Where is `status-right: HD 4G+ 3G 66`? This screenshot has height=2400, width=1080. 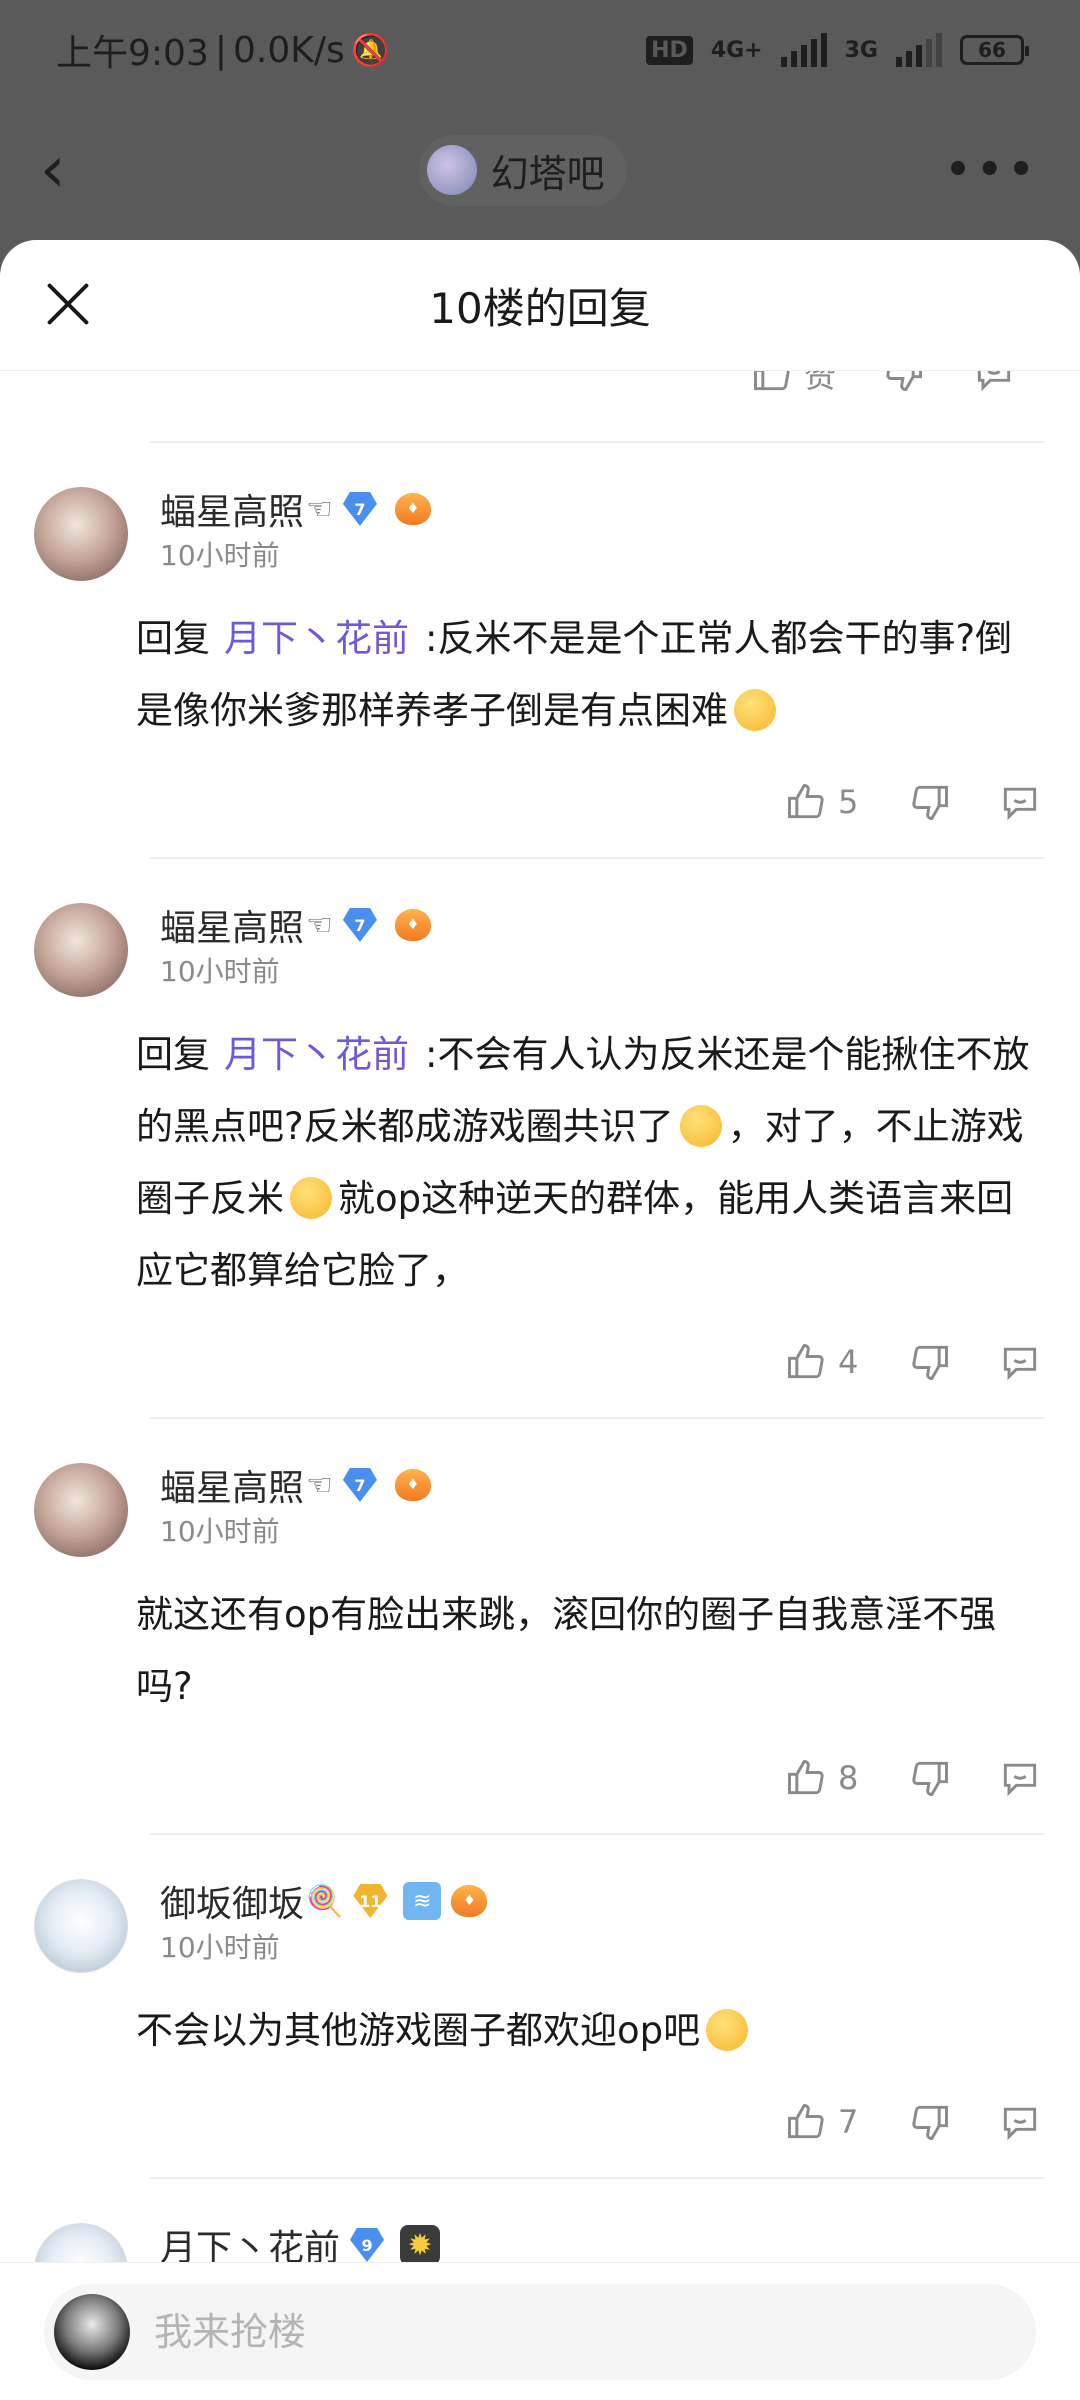
status-right: HD 4G+ 3G 66 is located at coordinates (837, 50).